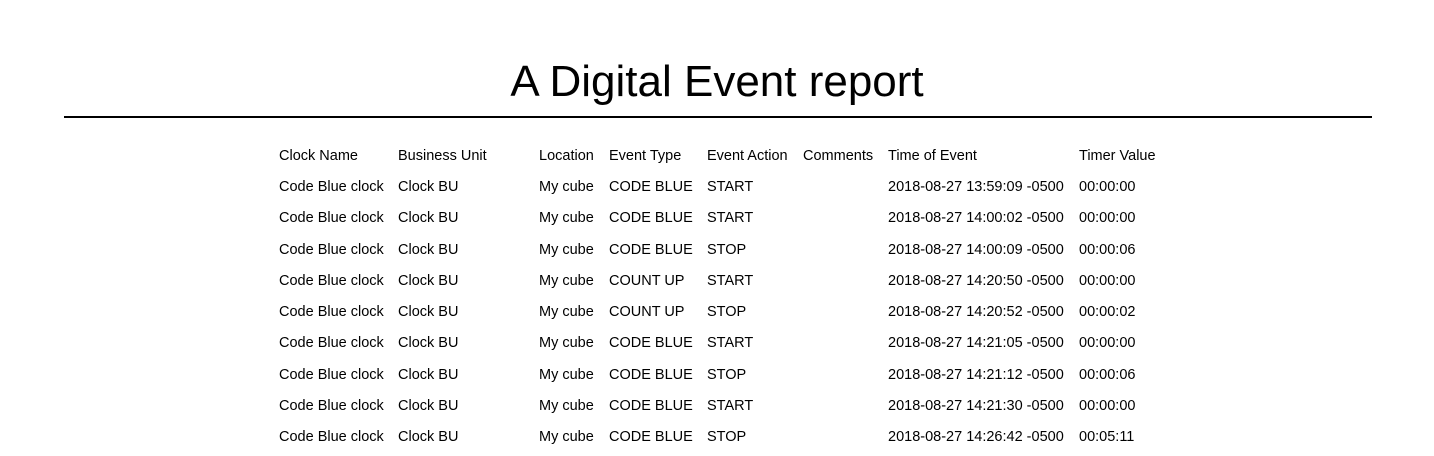 This screenshot has width=1434, height=456. I want to click on header-timer-value: Timer Value, so click(1117, 155).